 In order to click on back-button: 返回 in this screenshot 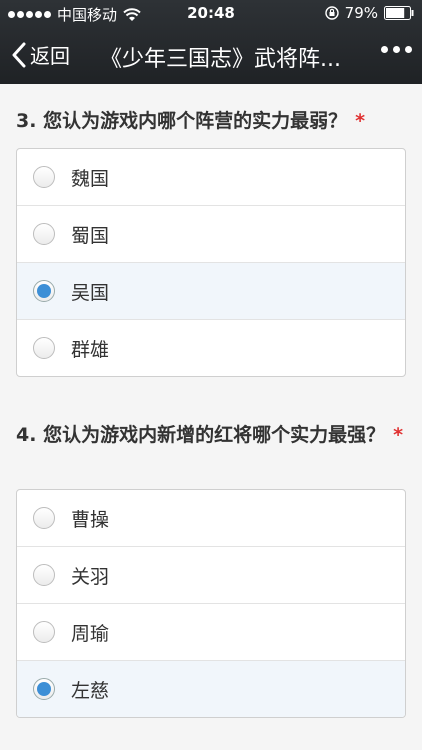, I will do `click(41, 54)`.